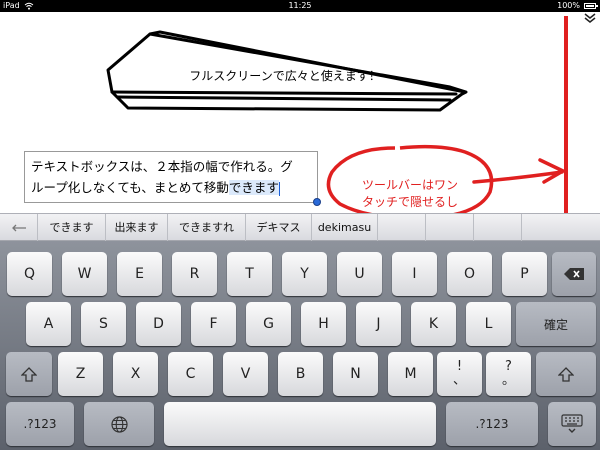  I want to click on enter-key: 確定, so click(556, 324).